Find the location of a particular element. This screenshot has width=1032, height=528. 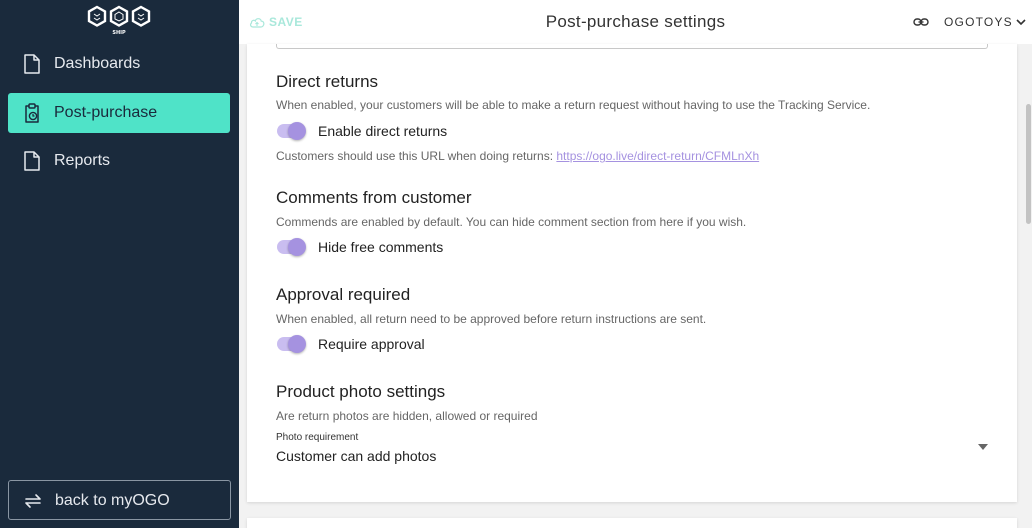

direct-returns-toggle-row: Enable direct returns is located at coordinates (361, 131).